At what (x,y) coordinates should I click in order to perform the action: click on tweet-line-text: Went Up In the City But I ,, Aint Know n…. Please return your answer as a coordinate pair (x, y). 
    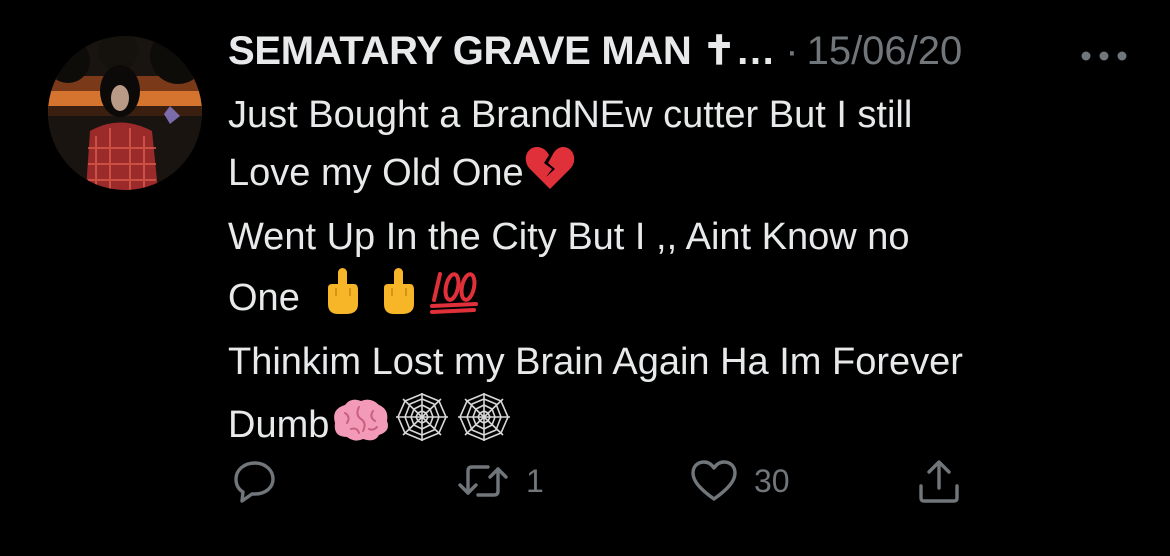
    Looking at the image, I should click on (569, 237).